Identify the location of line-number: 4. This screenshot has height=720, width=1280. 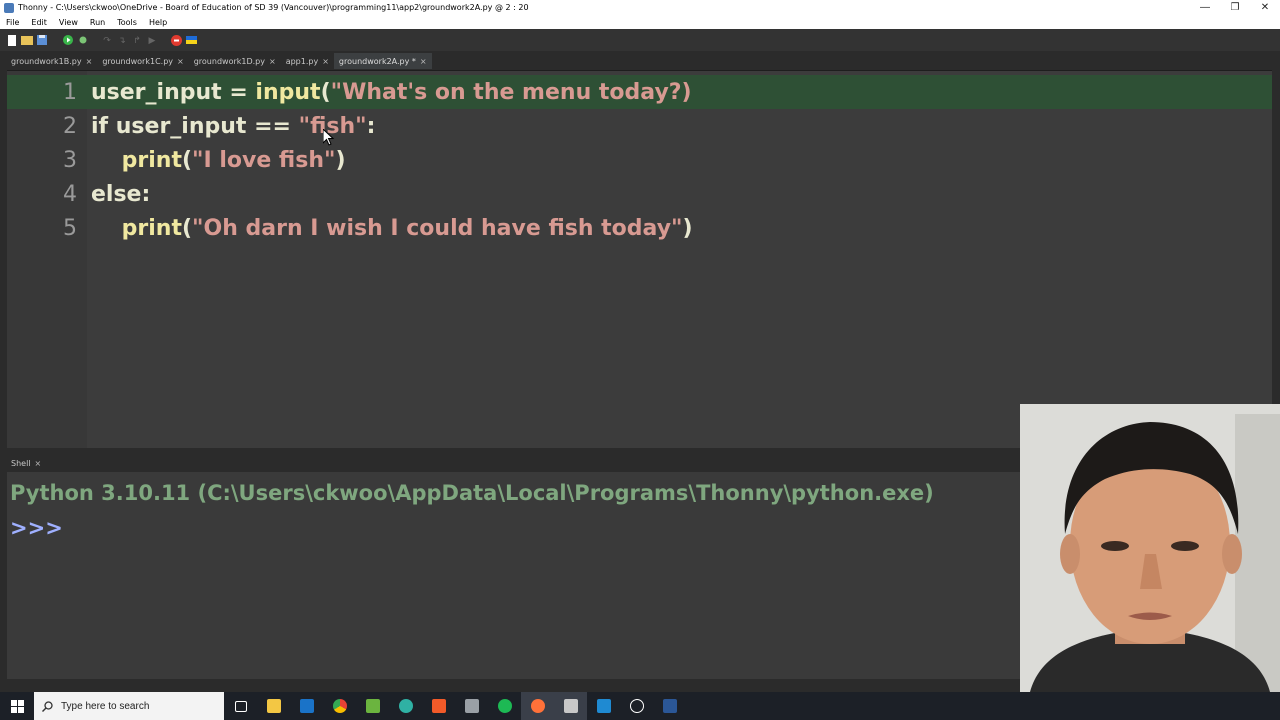
(70, 194).